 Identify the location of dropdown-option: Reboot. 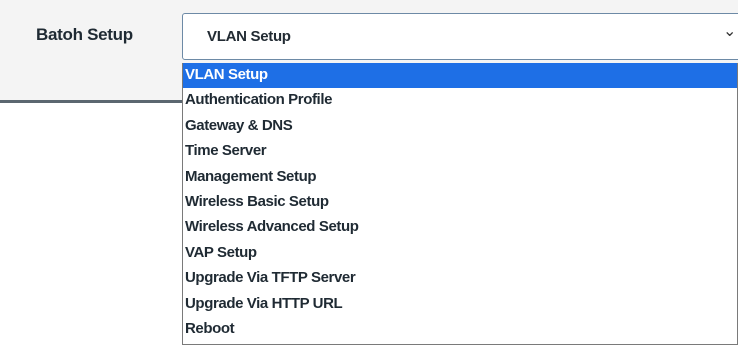
(460, 329).